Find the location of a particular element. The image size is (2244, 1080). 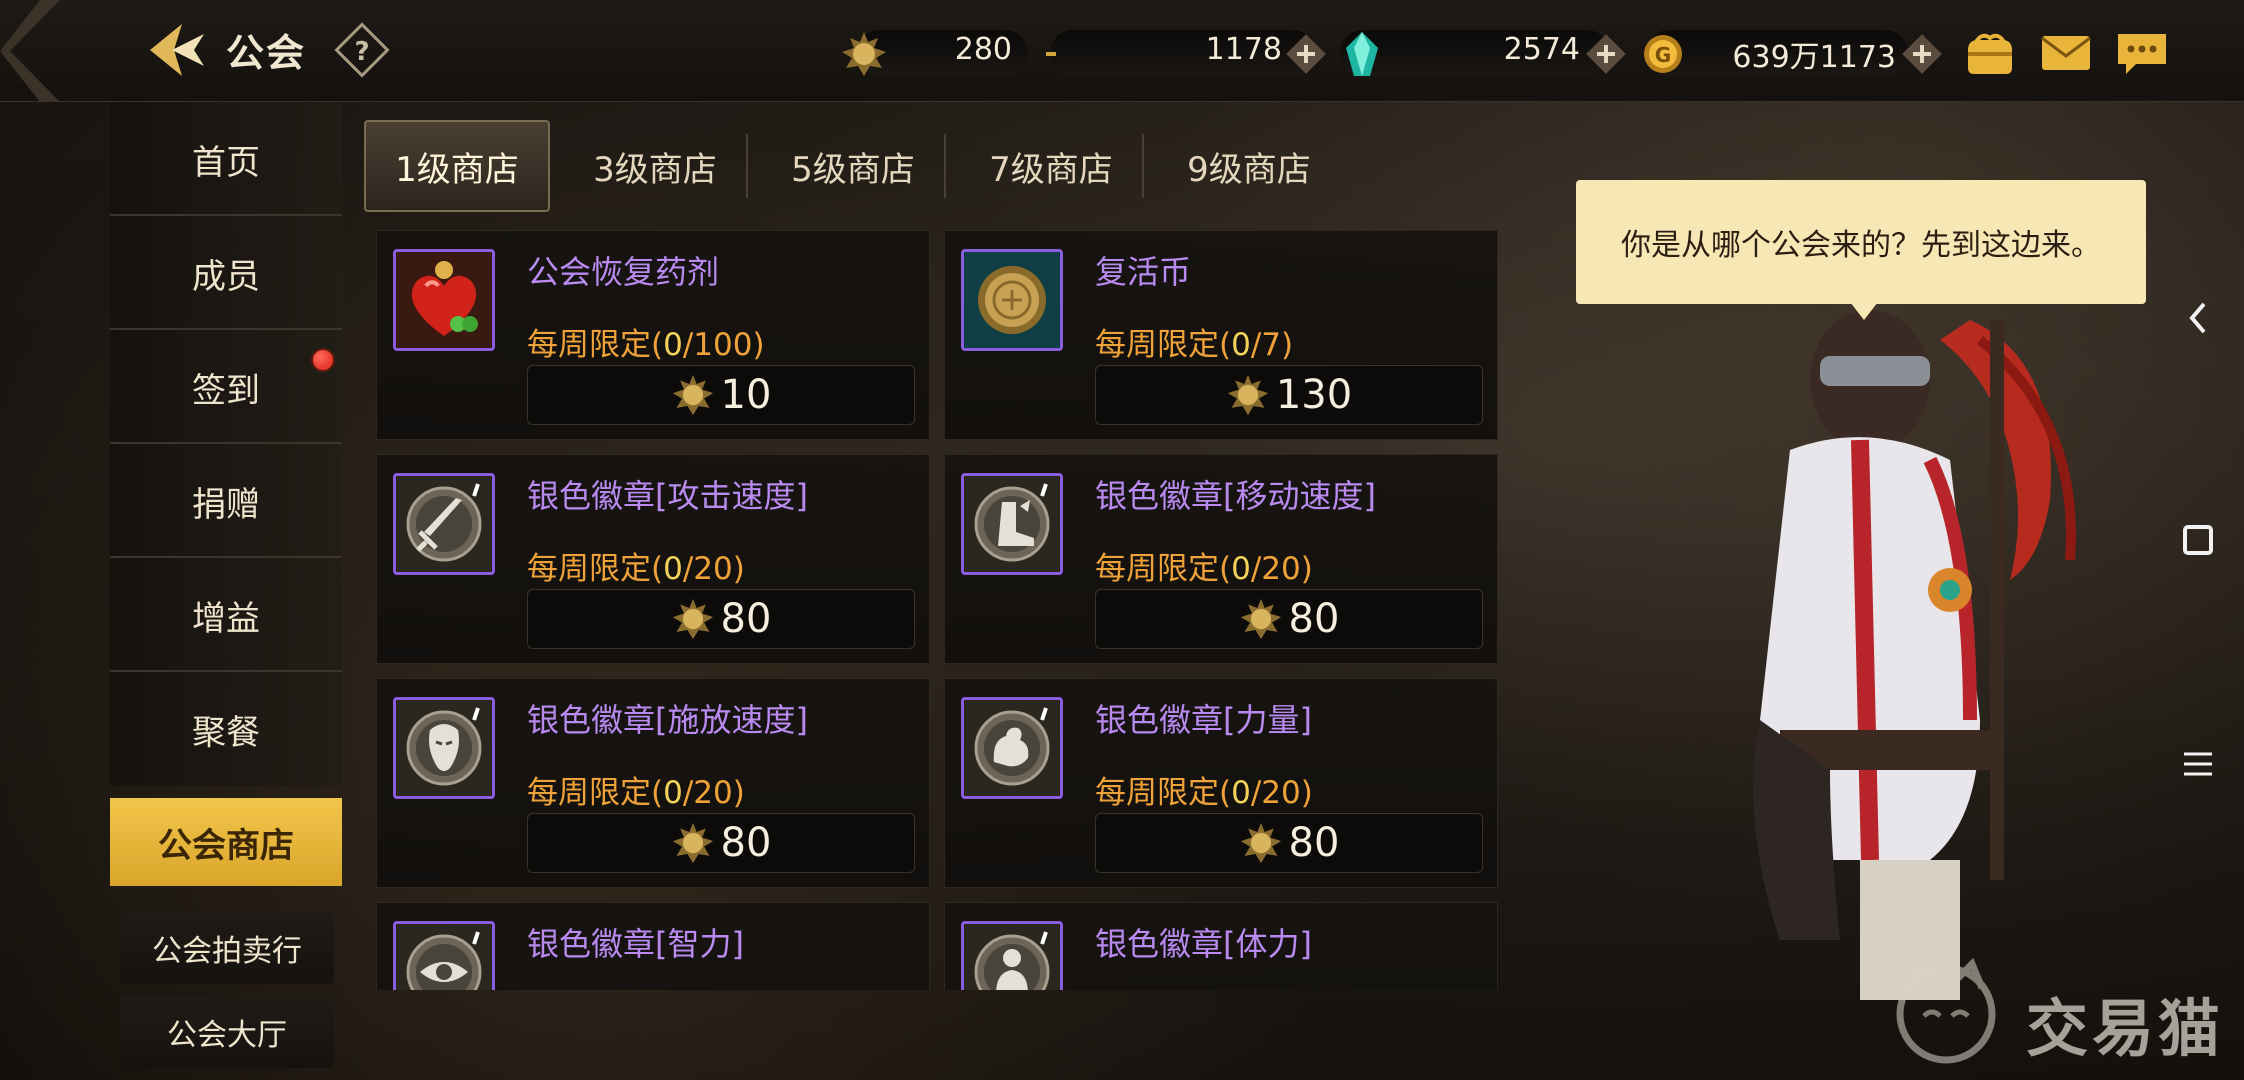

page-title: 公会 is located at coordinates (266, 53).